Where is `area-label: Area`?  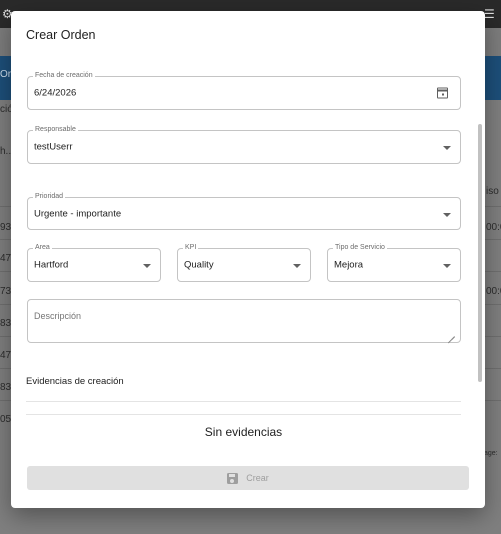
area-label: Area is located at coordinates (42, 248).